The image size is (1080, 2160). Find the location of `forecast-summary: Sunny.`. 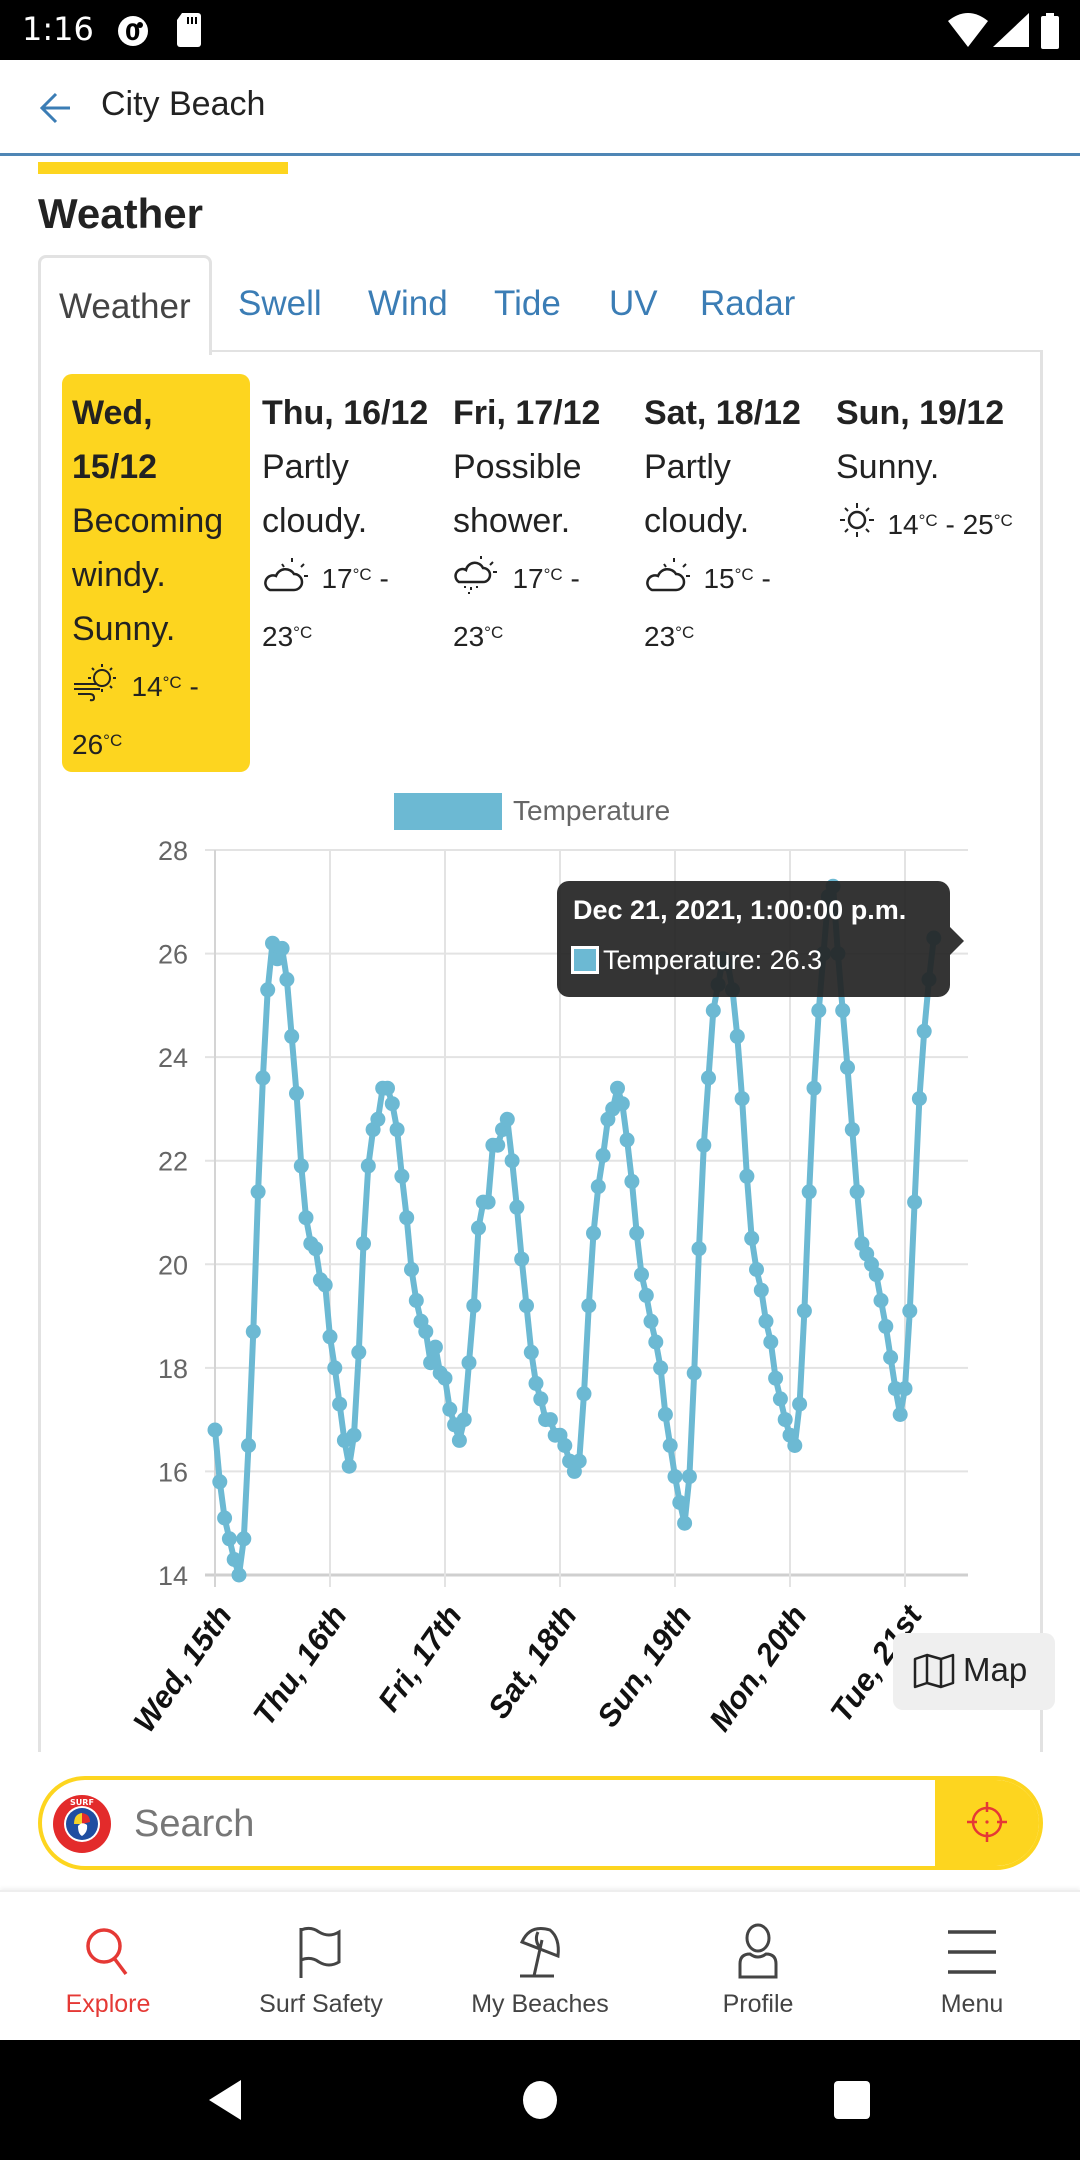

forecast-summary: Sunny. is located at coordinates (888, 467).